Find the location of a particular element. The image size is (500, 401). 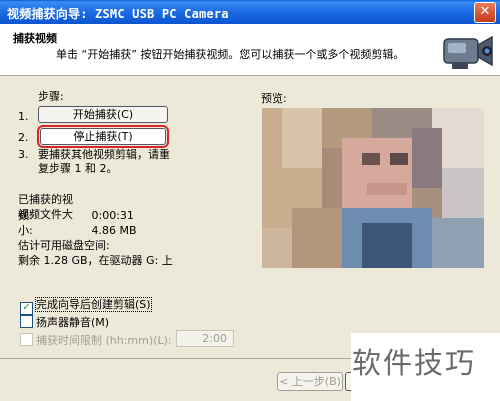

close-button: ✕ is located at coordinates (485, 12).